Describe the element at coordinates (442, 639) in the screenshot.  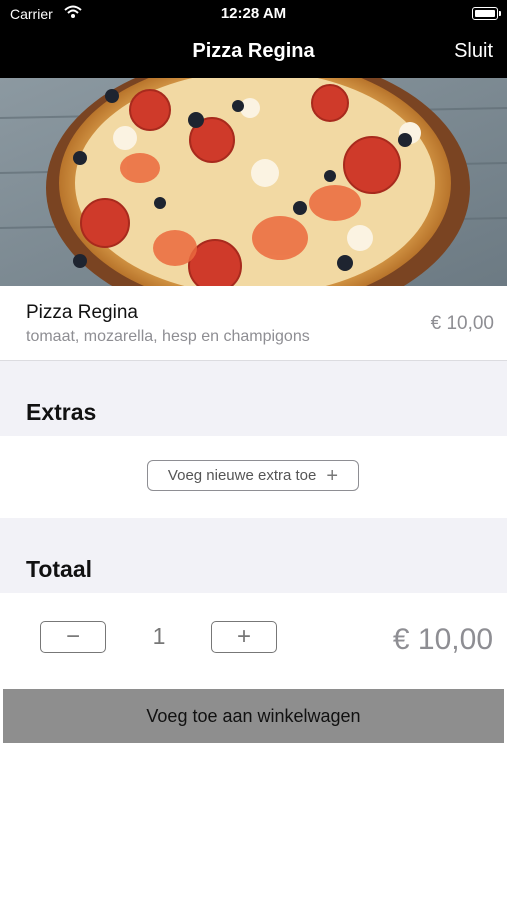
I see `total-price: € 10,00` at that location.